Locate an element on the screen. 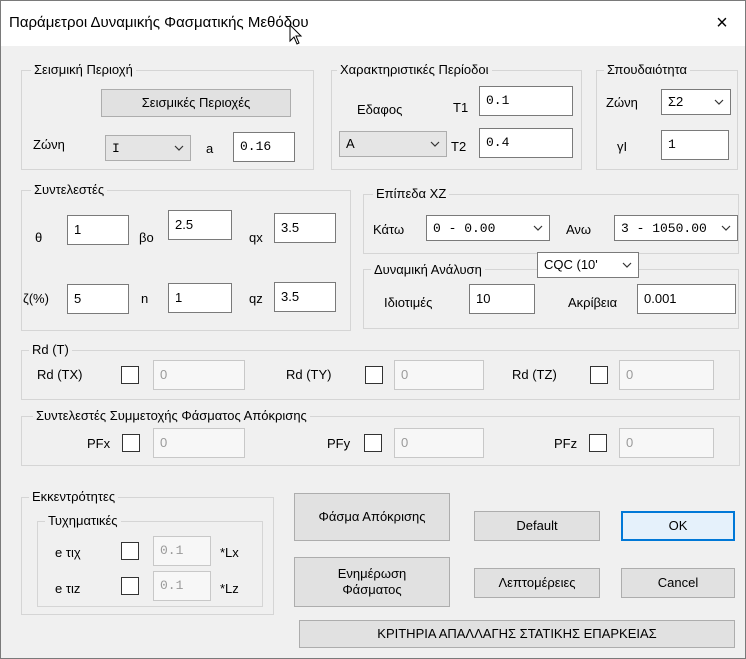 The width and height of the screenshot is (746, 659). low-level-label: Κάτω is located at coordinates (389, 229).